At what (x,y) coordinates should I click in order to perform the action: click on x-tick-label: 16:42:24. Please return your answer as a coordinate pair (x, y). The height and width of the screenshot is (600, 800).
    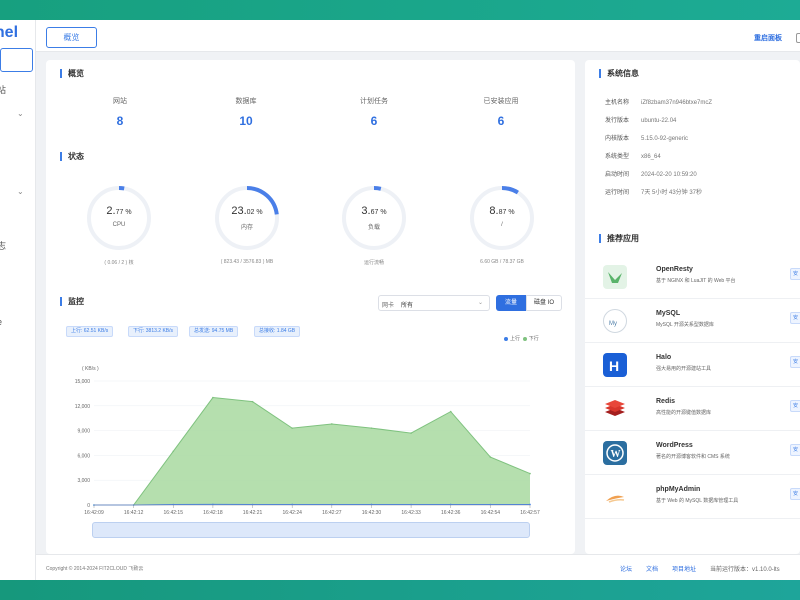
    Looking at the image, I should click on (292, 513).